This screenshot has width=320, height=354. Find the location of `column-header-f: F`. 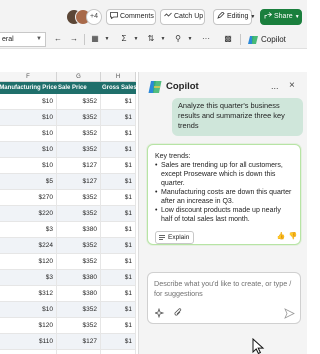

column-header-f: F is located at coordinates (28, 77).